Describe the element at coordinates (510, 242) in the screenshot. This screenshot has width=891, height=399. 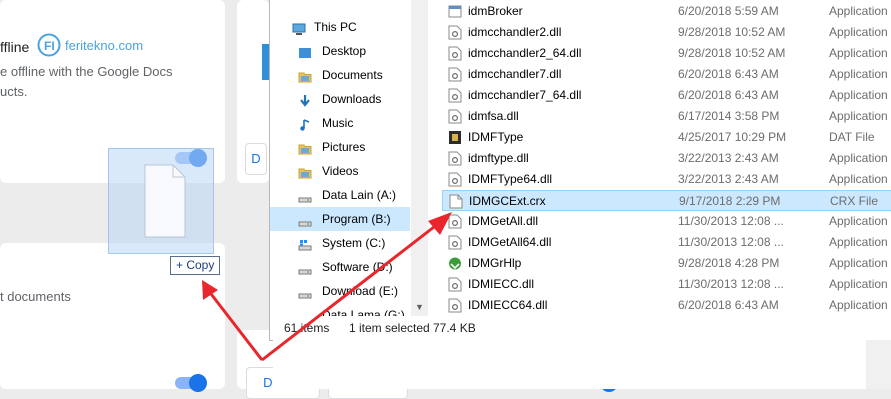
I see `file-name: IDMGetAll64.dll` at that location.